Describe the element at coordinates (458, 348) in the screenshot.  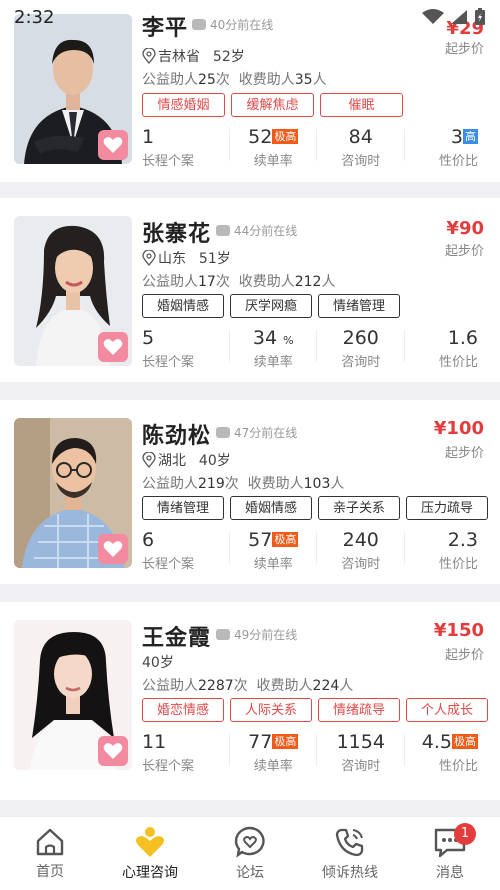
I see `stat-value: 1.6 性价比` at that location.